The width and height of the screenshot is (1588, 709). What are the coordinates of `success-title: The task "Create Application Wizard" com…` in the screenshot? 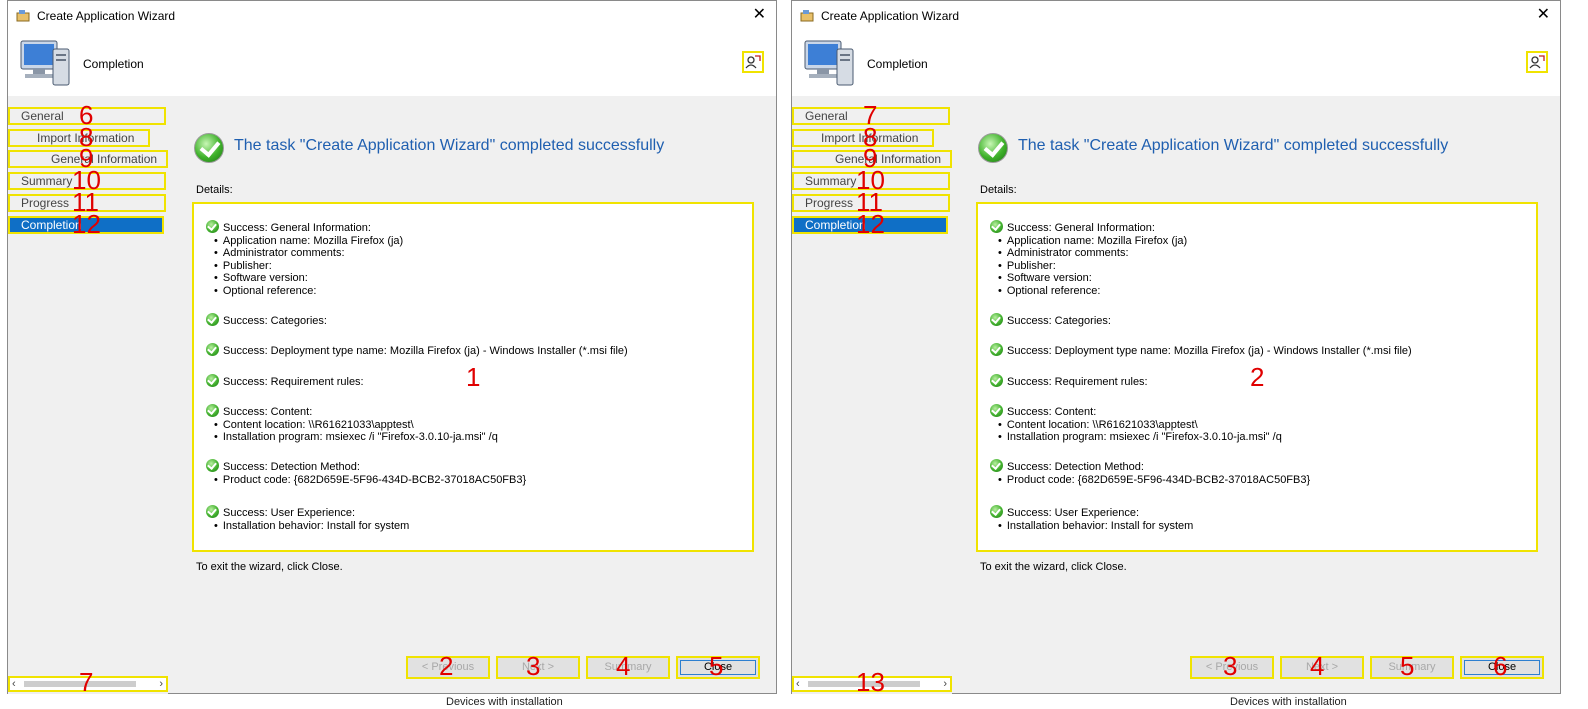 It's located at (1233, 145).